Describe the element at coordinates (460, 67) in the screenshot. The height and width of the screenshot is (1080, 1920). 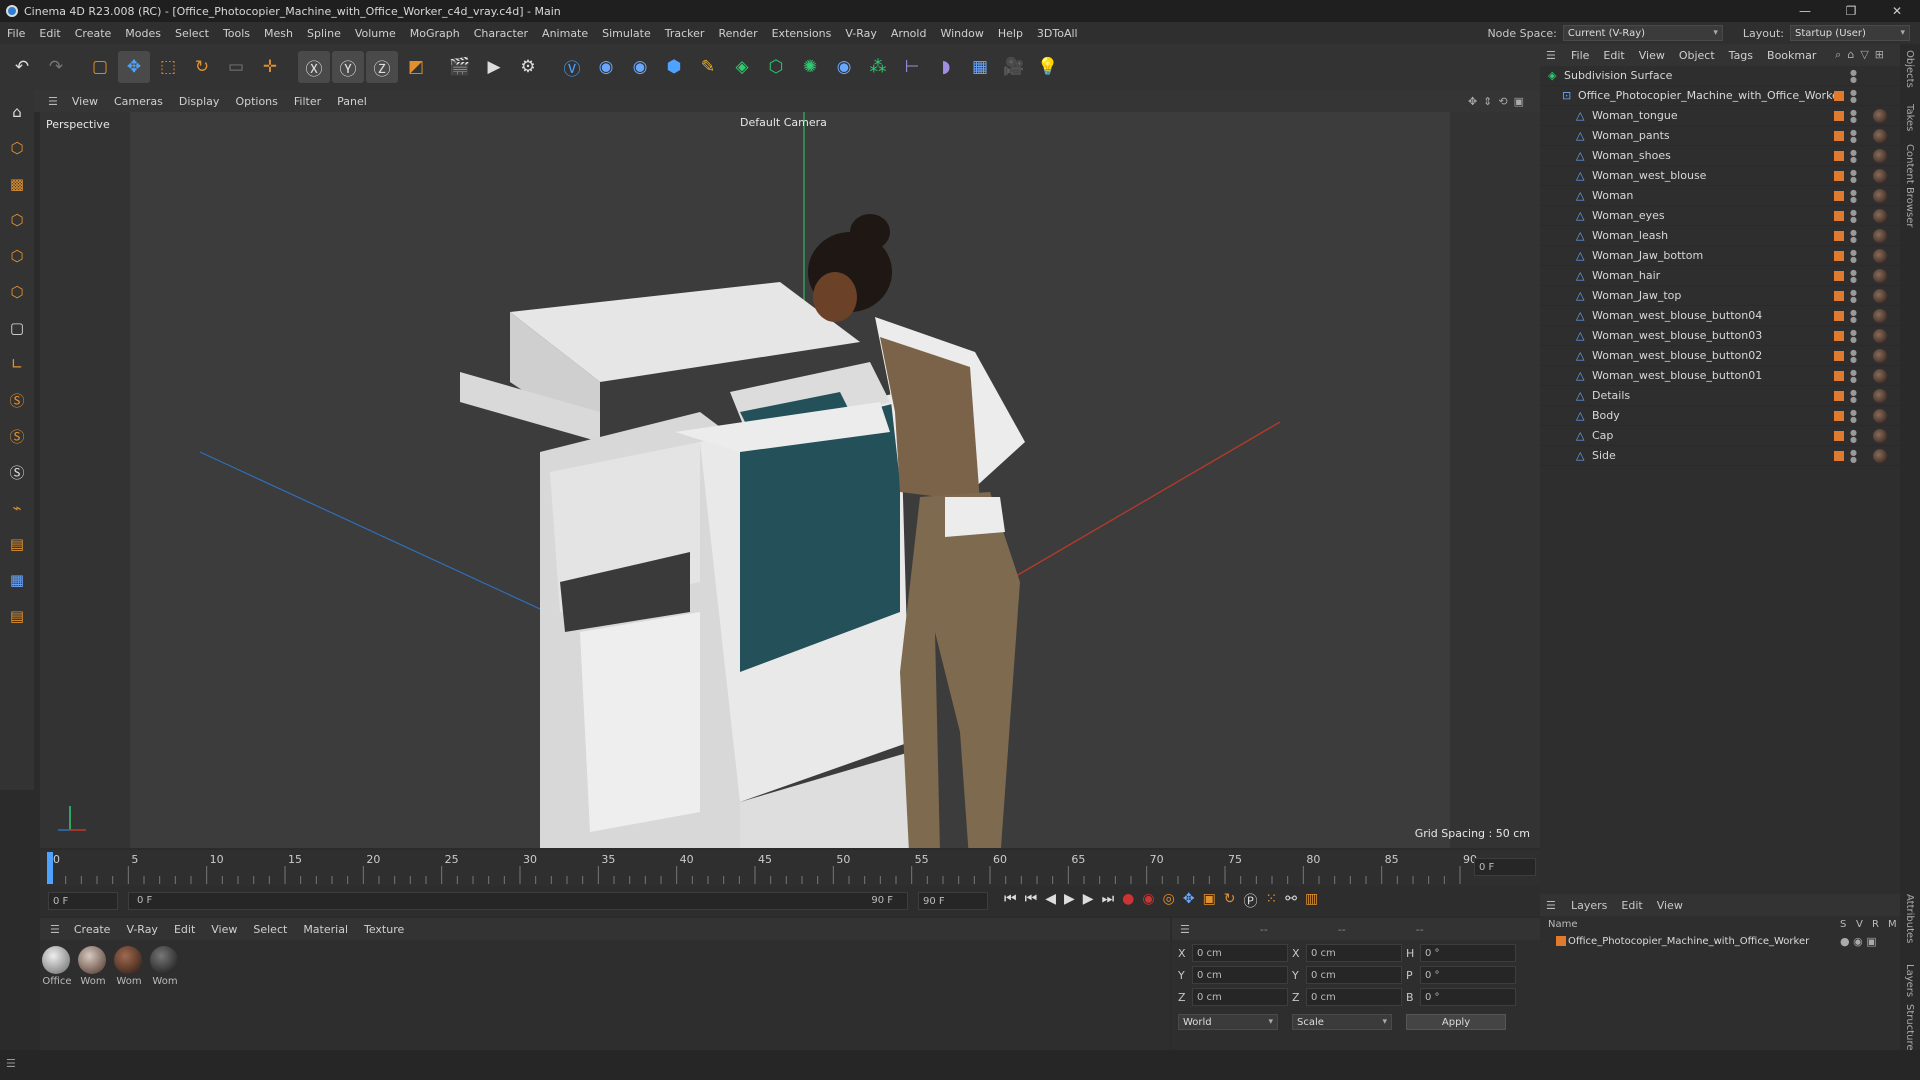
I see `render-region-icon: 🎬` at that location.